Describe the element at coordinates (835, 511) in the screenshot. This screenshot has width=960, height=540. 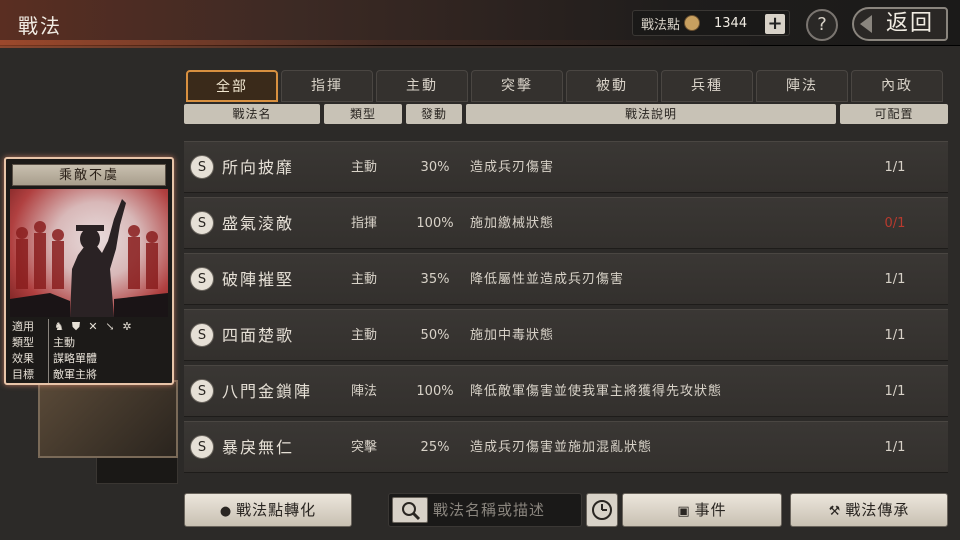
I see `hammer-icon: ⚒` at that location.